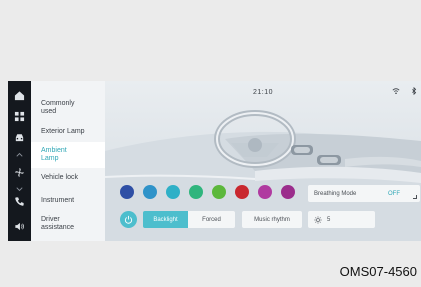 This screenshot has height=287, width=421. I want to click on ambient-power-button, so click(128, 219).